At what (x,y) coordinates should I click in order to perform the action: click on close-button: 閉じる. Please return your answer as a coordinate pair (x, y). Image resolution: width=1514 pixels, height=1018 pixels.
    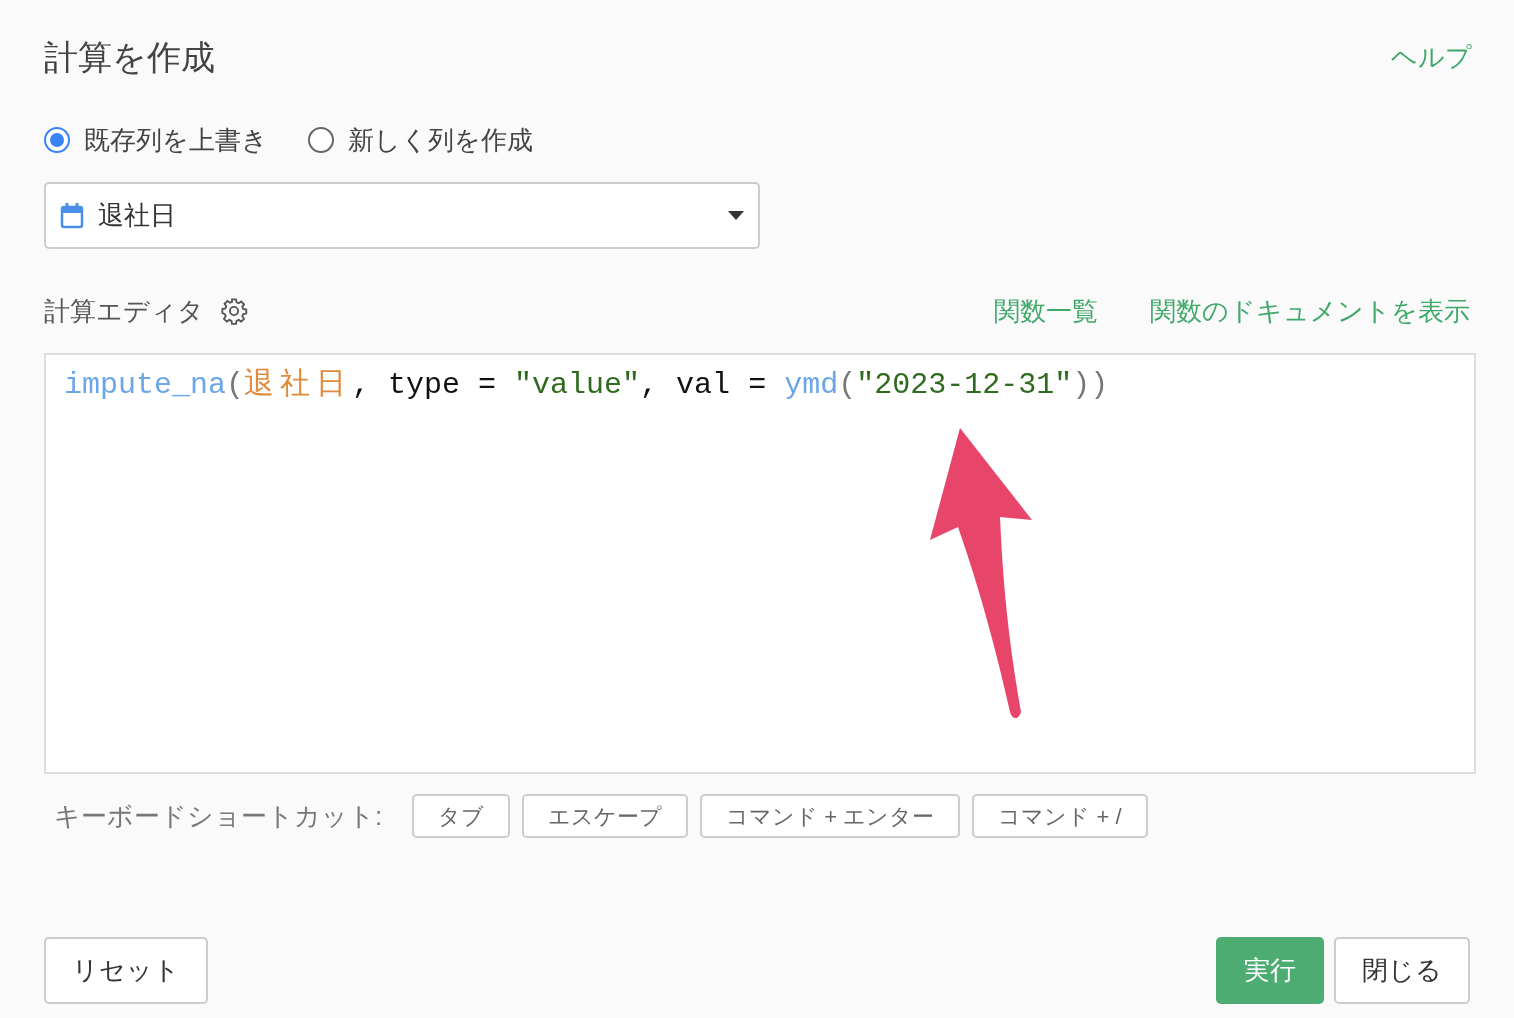
    Looking at the image, I should click on (1402, 970).